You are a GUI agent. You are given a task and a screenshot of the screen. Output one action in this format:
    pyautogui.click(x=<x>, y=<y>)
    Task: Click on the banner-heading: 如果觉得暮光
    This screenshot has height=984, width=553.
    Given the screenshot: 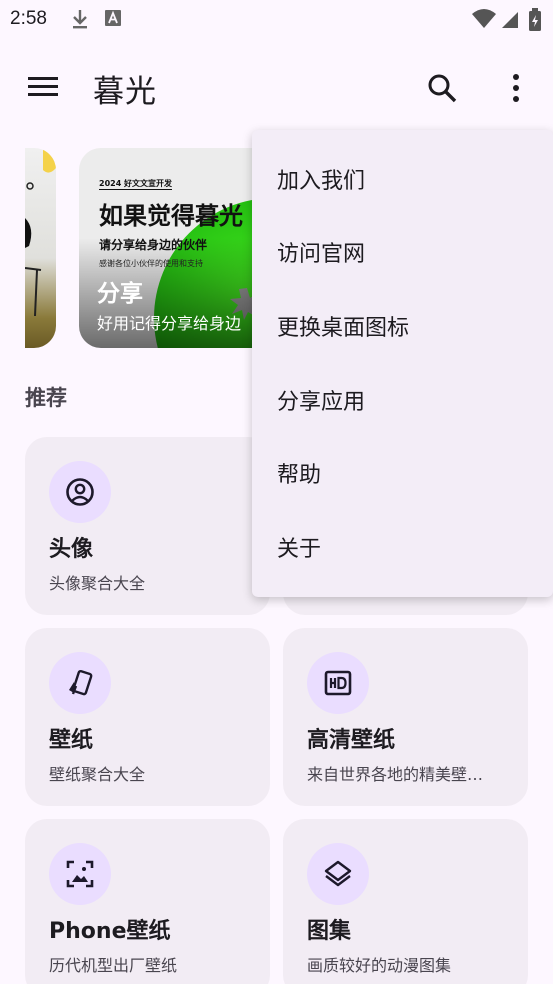 What is the action you would take?
    pyautogui.click(x=171, y=216)
    